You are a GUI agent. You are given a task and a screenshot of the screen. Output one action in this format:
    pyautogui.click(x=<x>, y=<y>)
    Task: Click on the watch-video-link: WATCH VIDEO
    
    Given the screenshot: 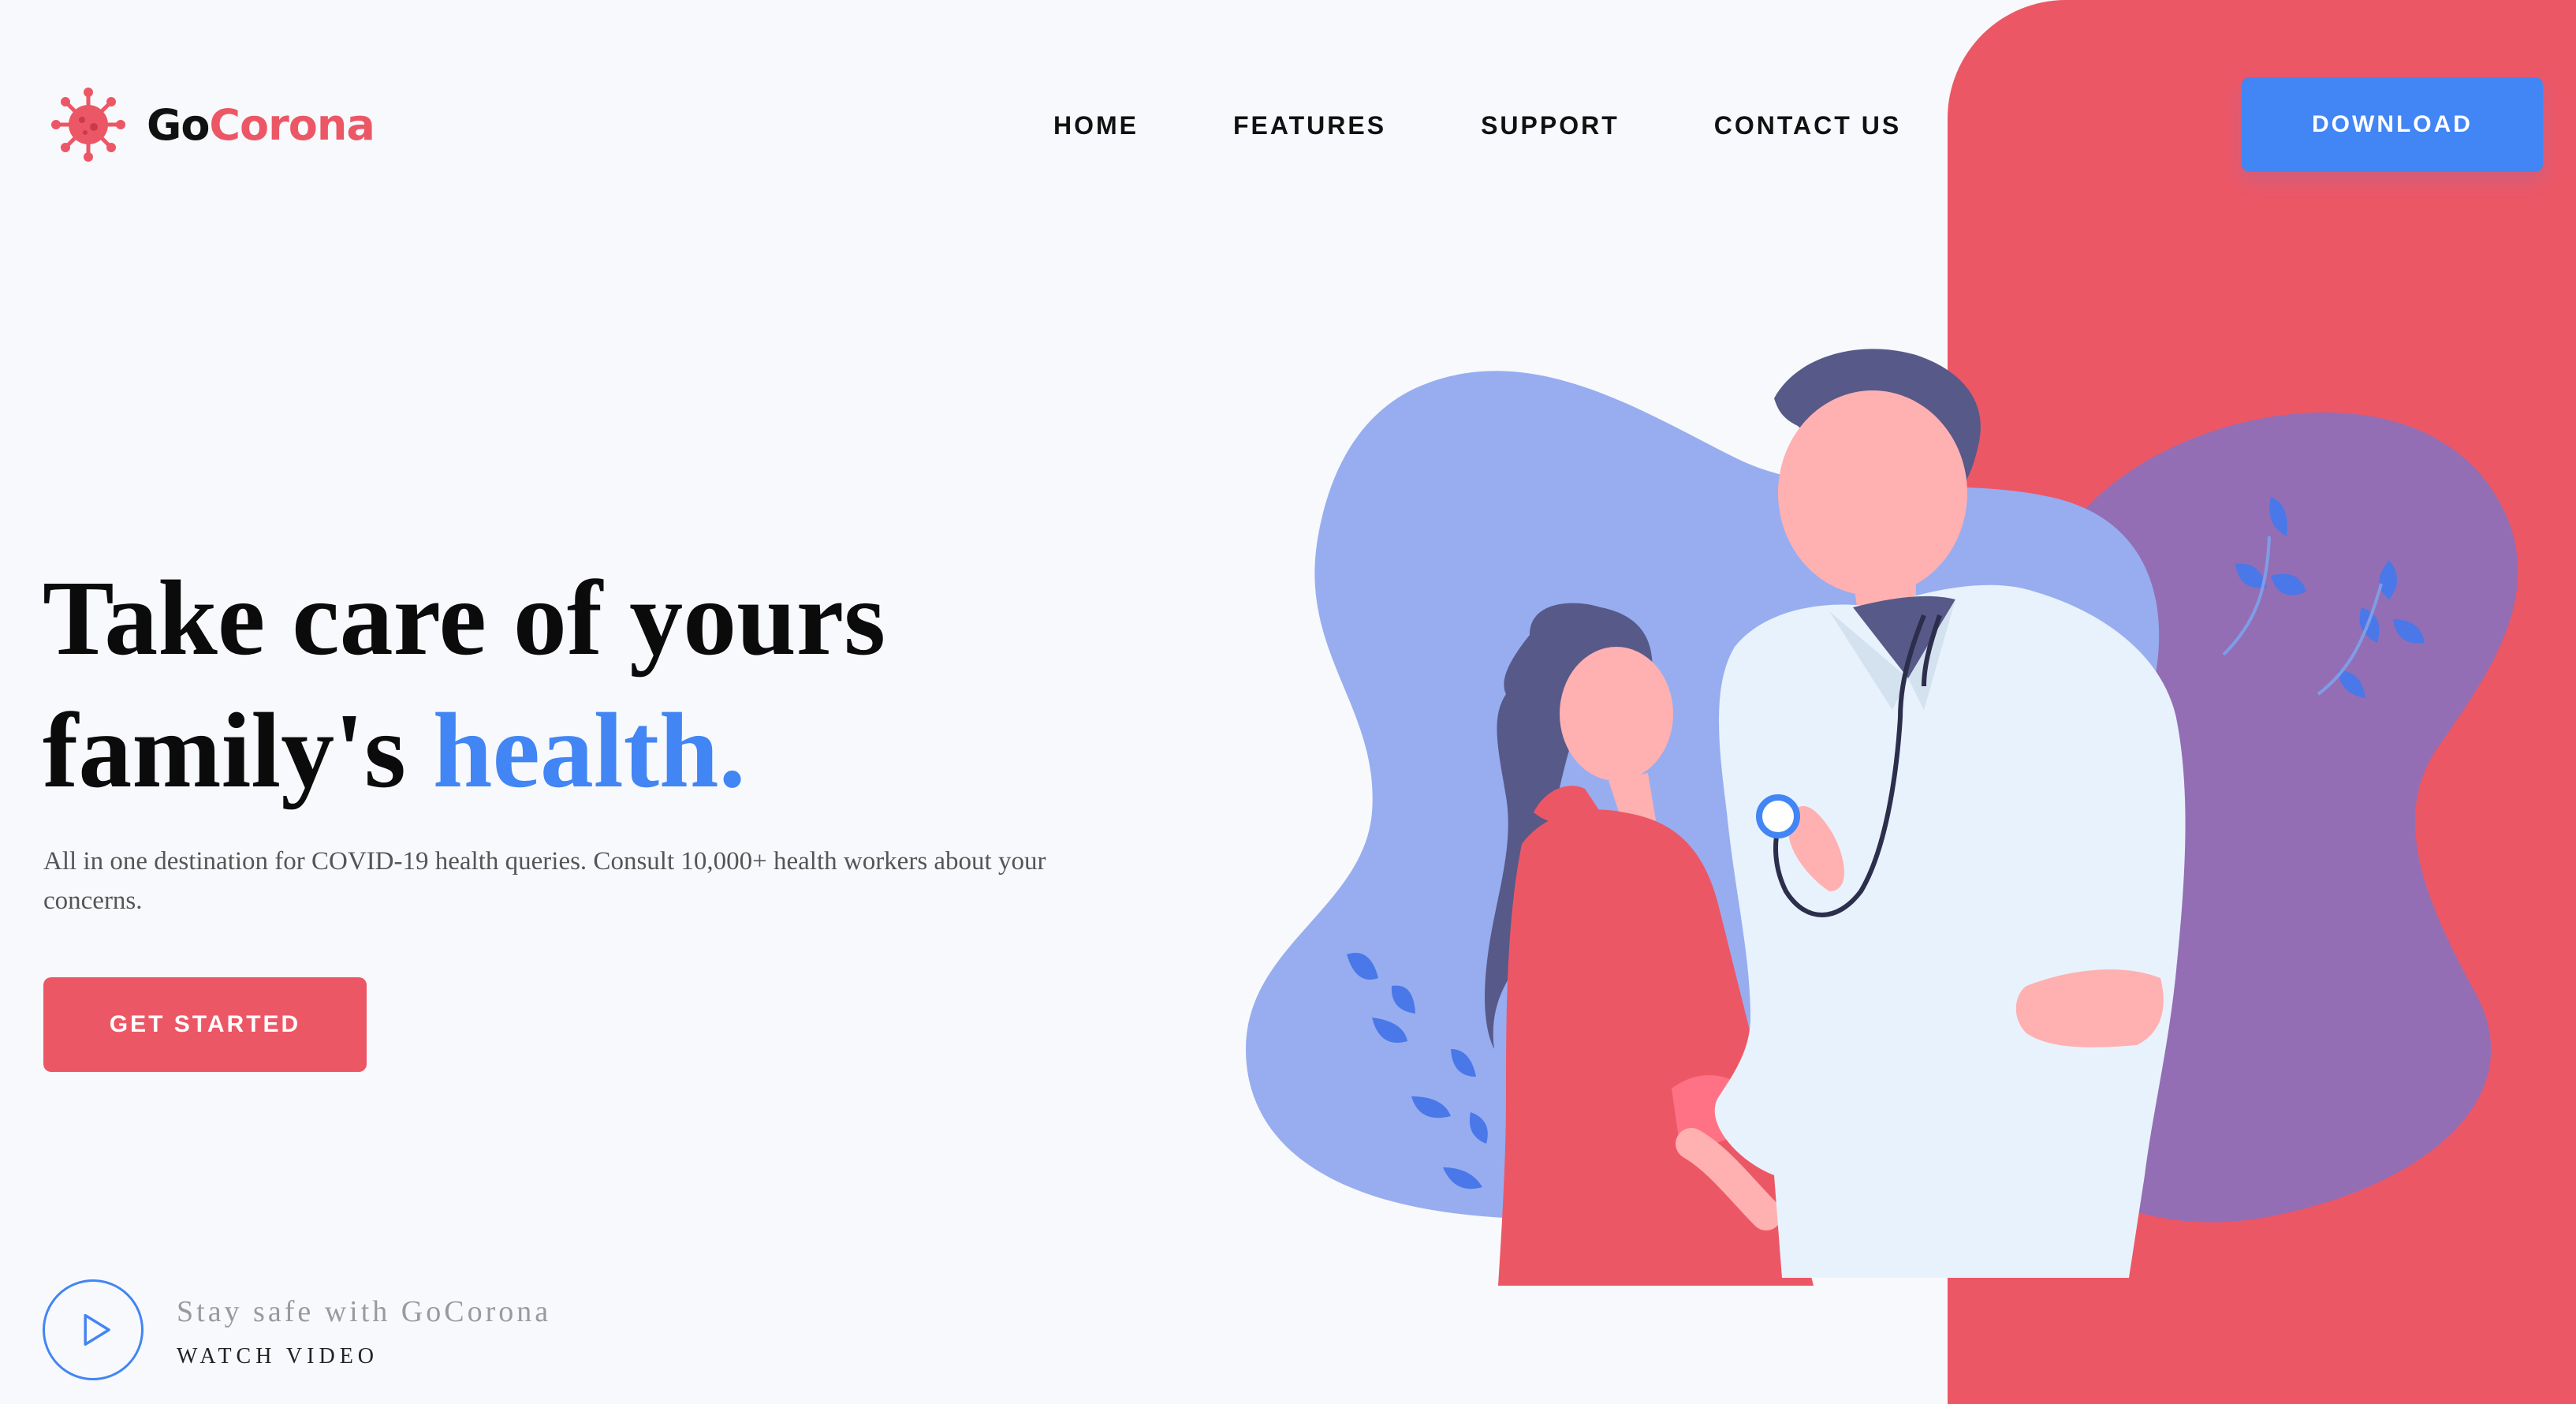 What is the action you would take?
    pyautogui.click(x=277, y=1356)
    